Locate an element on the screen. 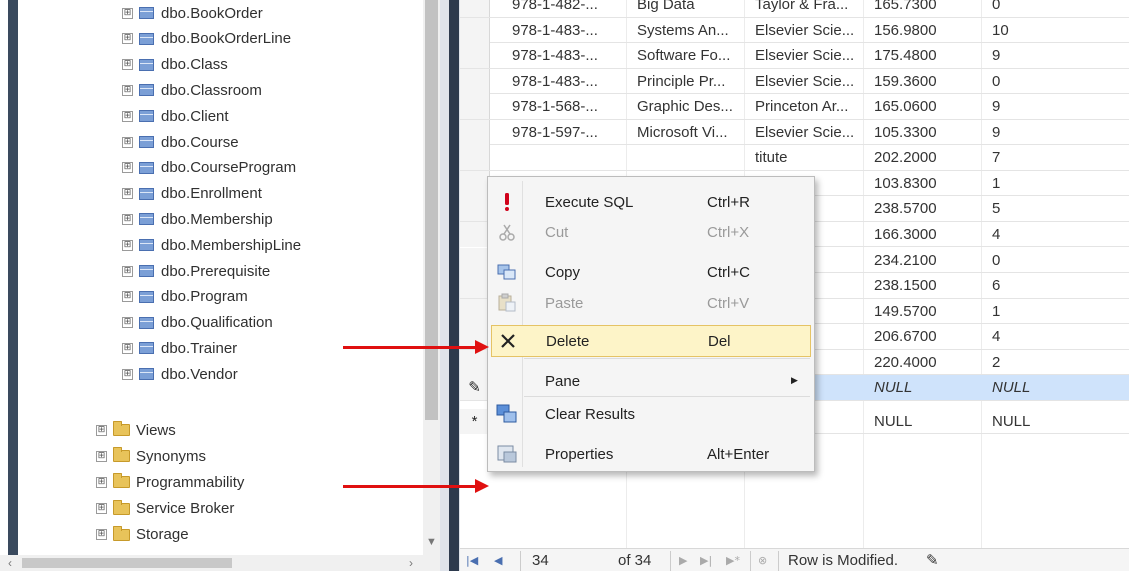 The width and height of the screenshot is (1129, 571). grid-cell: 238.1500 is located at coordinates (905, 285).